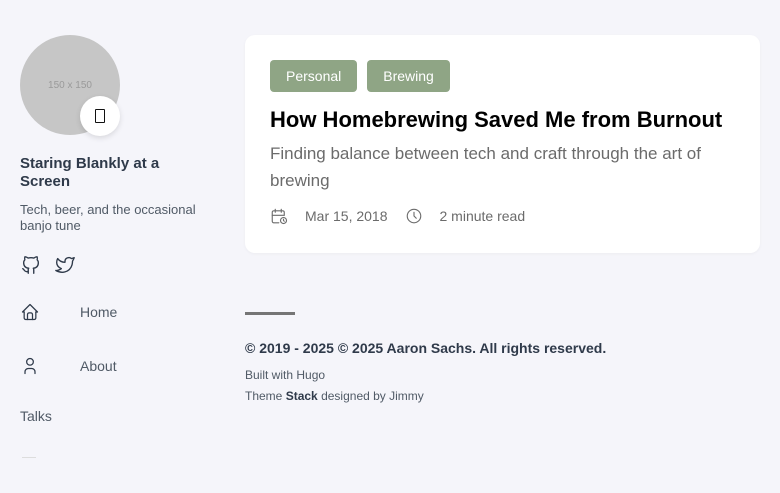 The image size is (780, 493). What do you see at coordinates (30, 366) in the screenshot?
I see `user-icon` at bounding box center [30, 366].